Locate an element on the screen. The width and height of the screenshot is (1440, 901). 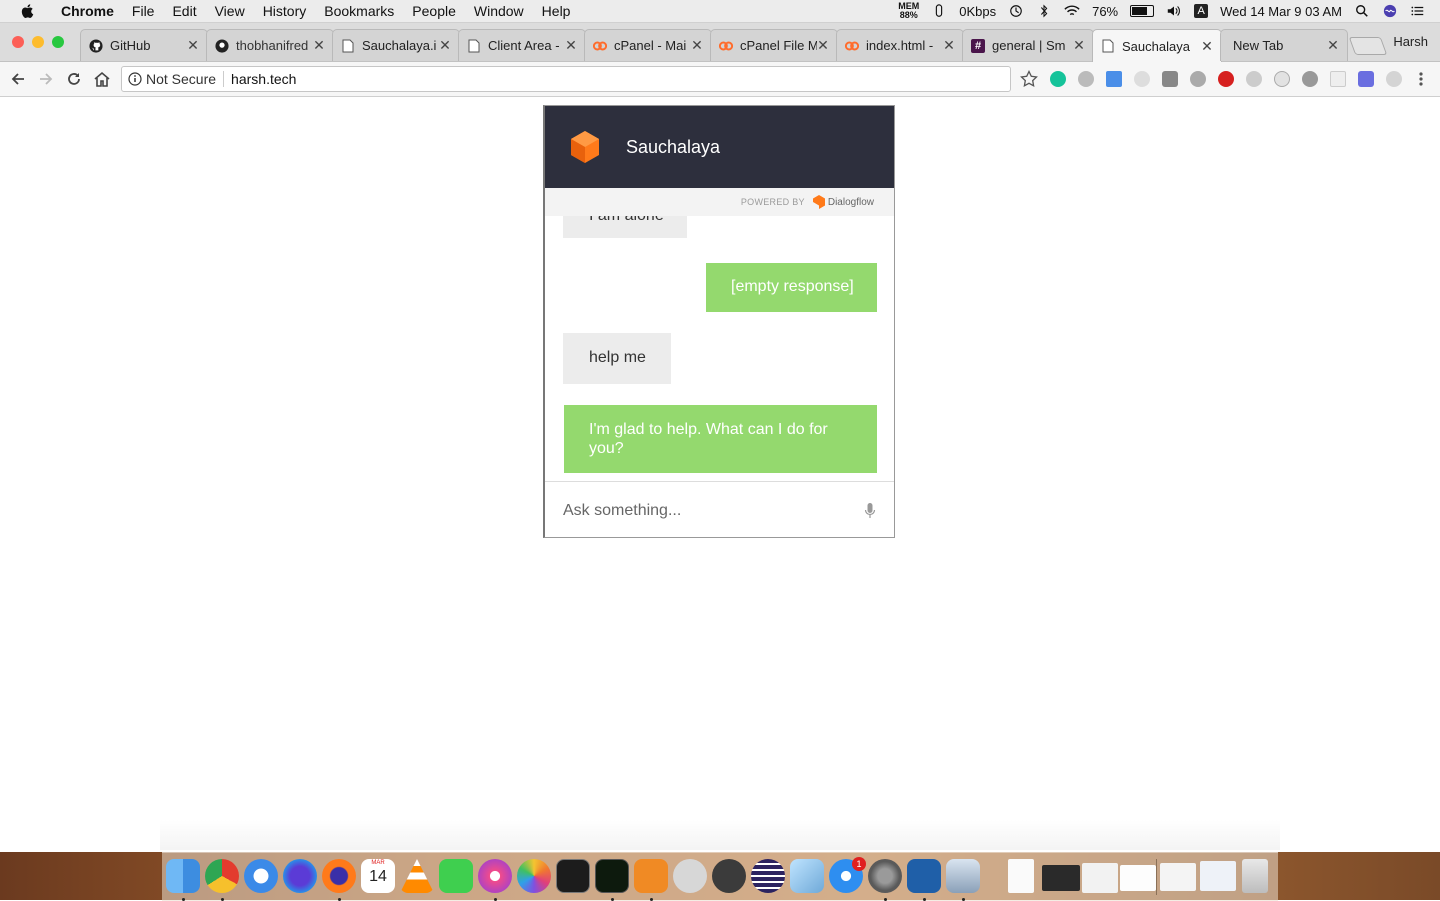
minimized-window-thumbnail is located at coordinates (1100, 878).